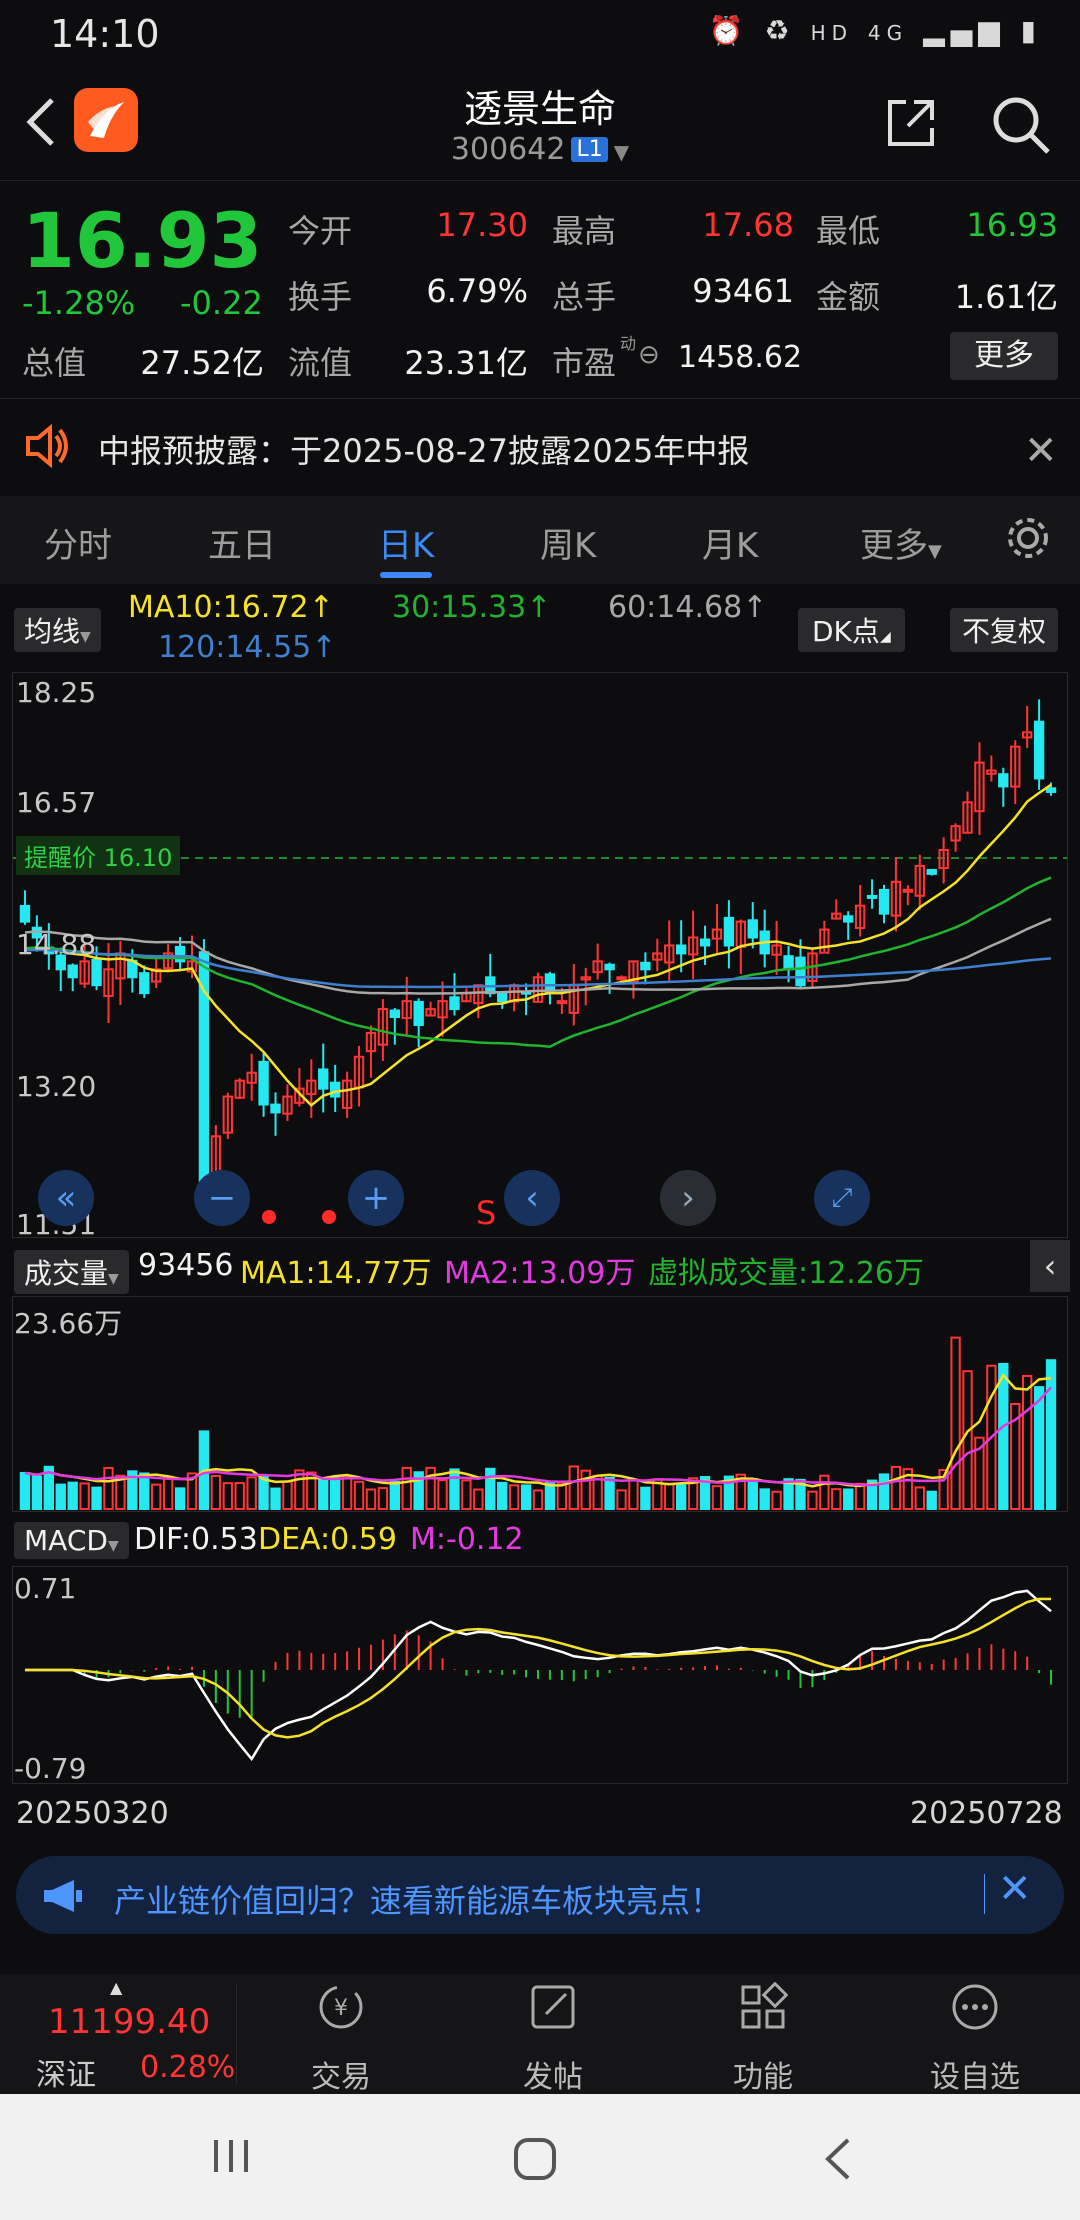 The height and width of the screenshot is (2220, 1080). What do you see at coordinates (57, 630) in the screenshot?
I see `ma-indicator-select: 均线▼` at bounding box center [57, 630].